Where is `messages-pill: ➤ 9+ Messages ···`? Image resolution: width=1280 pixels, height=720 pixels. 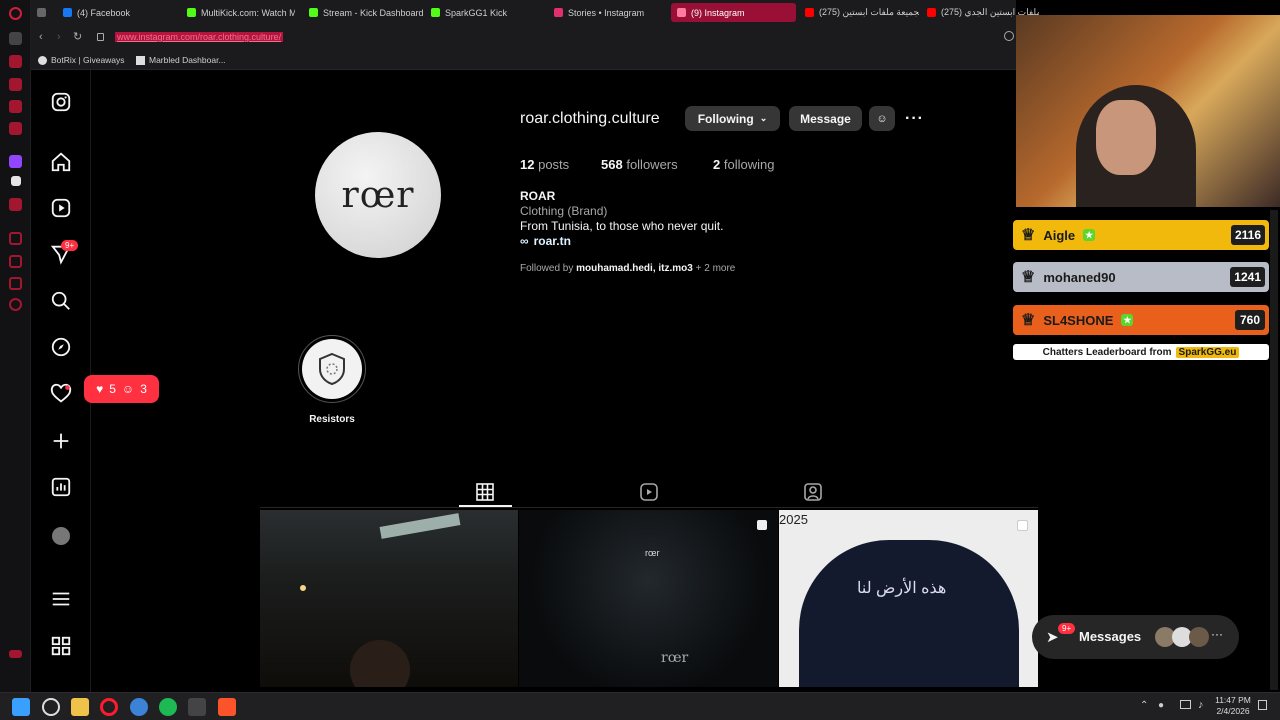 messages-pill: ➤ 9+ Messages ··· is located at coordinates (1135, 637).